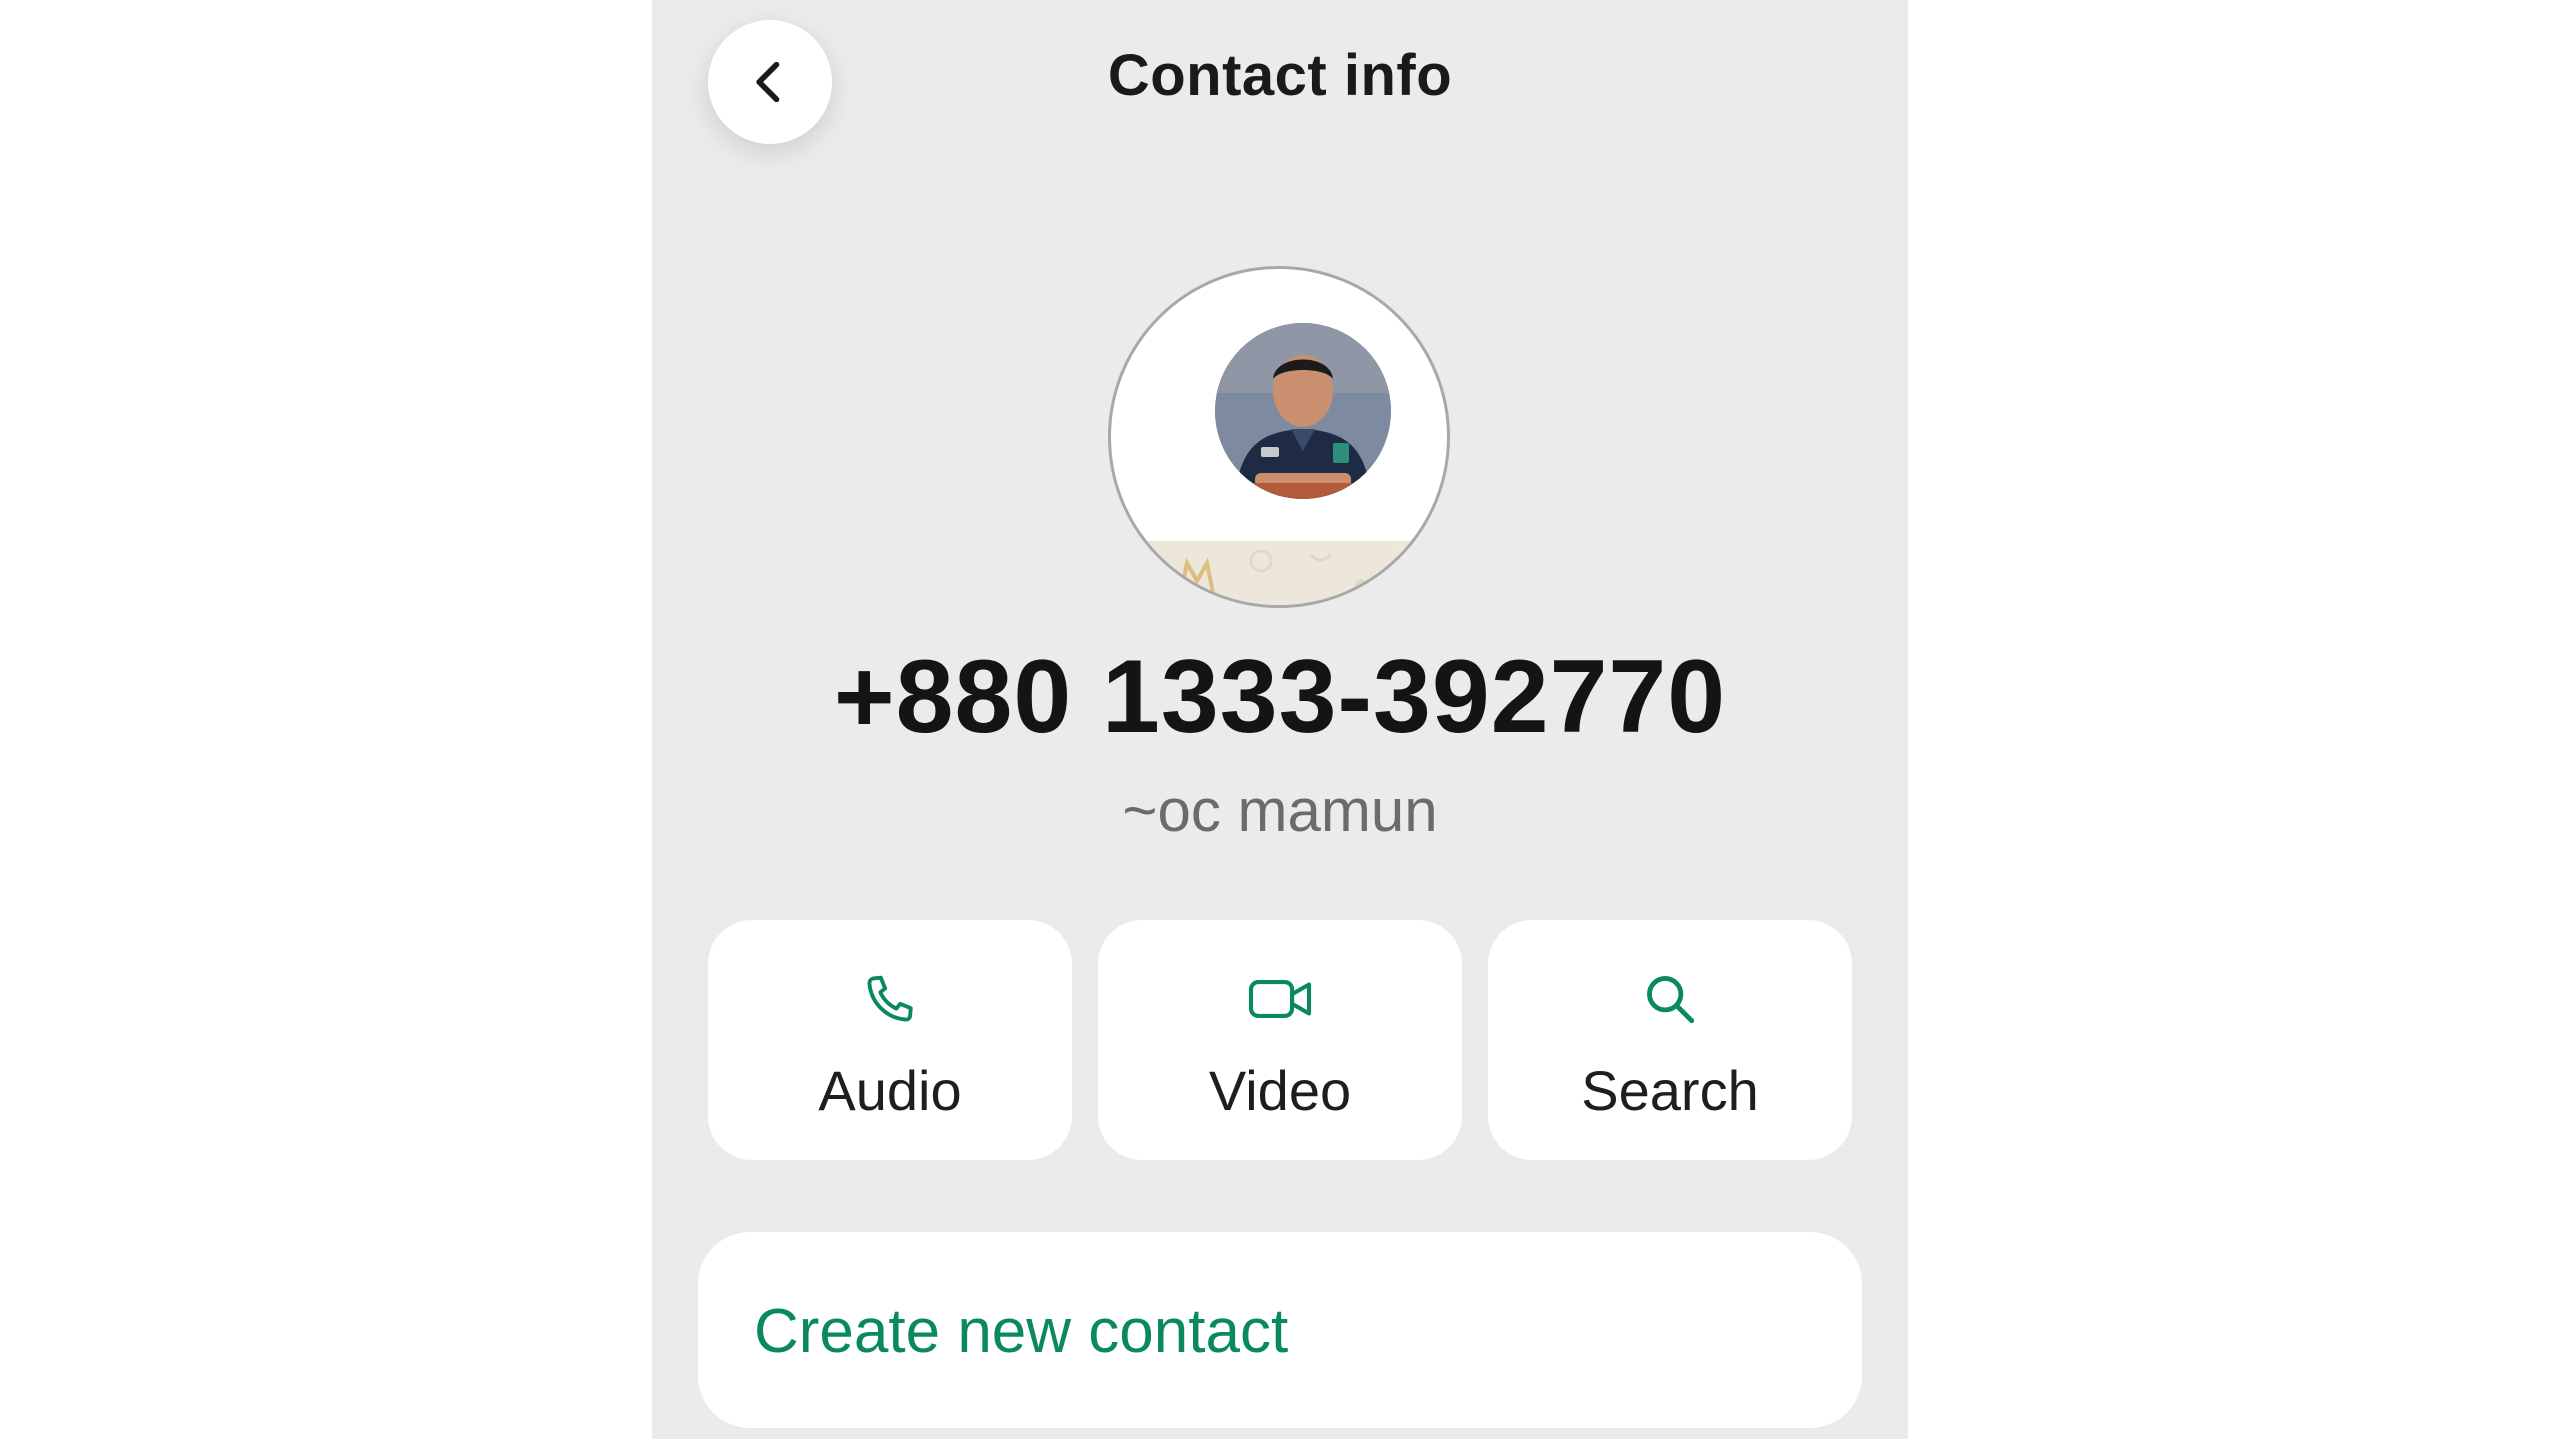  What do you see at coordinates (1671, 1000) in the screenshot?
I see `search-icon` at bounding box center [1671, 1000].